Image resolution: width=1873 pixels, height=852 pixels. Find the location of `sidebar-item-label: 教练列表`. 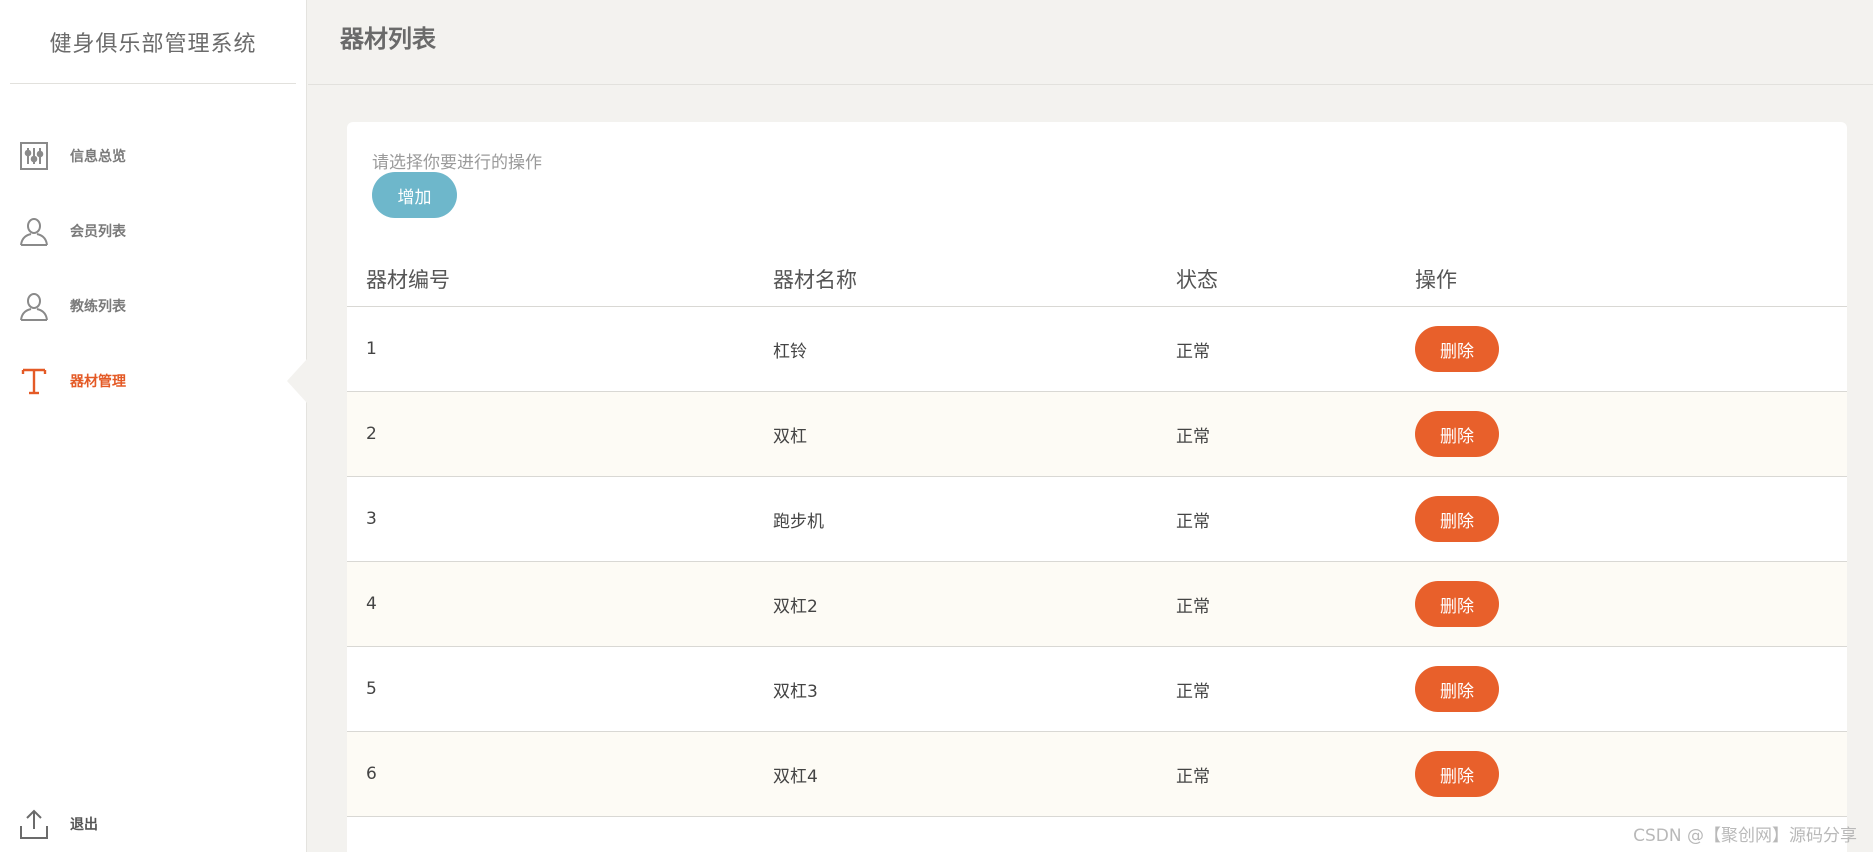

sidebar-item-label: 教练列表 is located at coordinates (98, 306).